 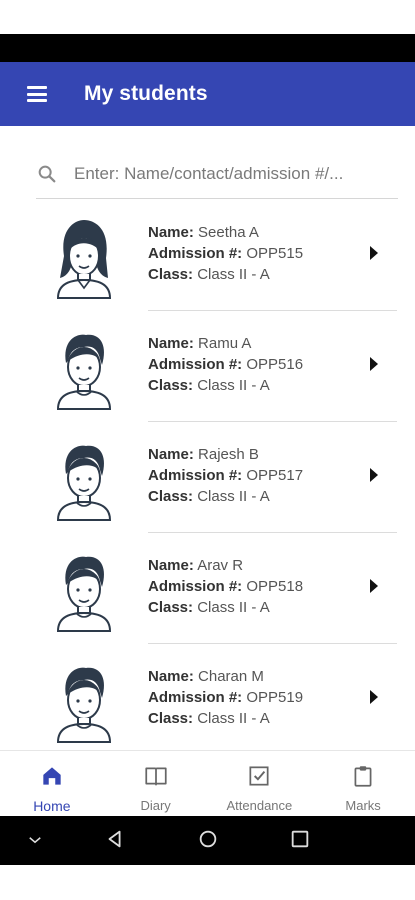 What do you see at coordinates (37, 94) in the screenshot?
I see `hamburger-menu-icon` at bounding box center [37, 94].